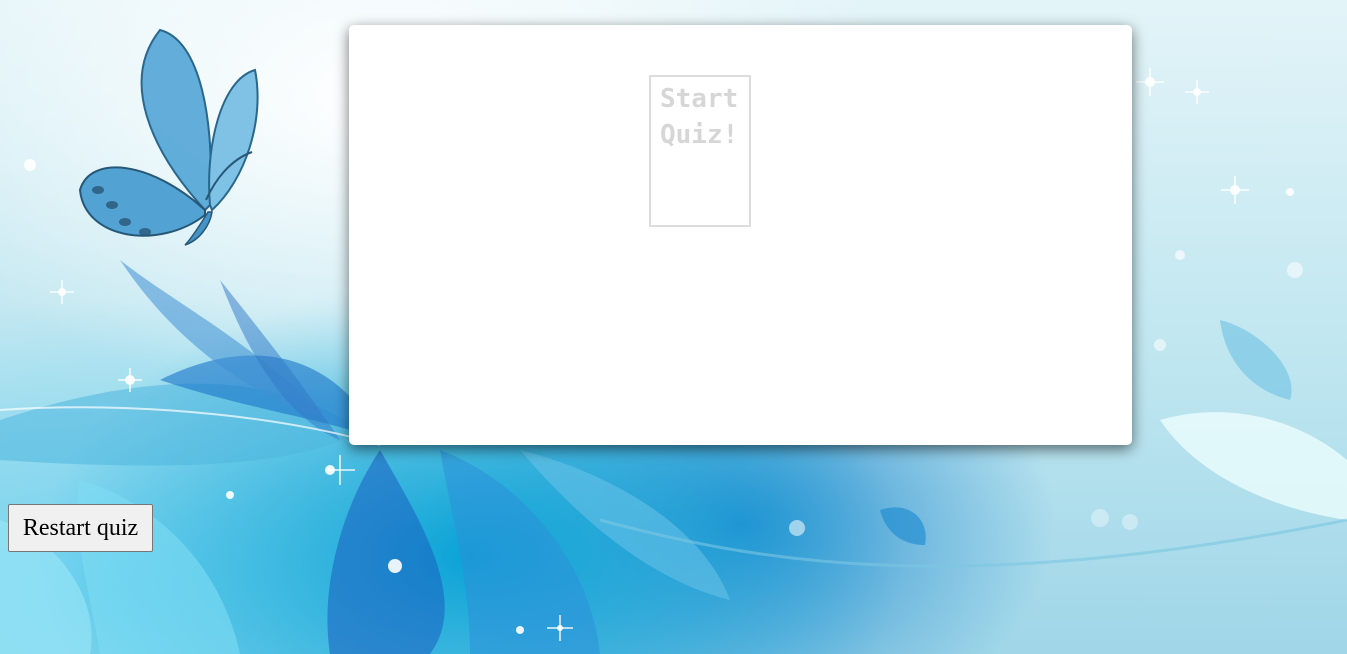  What do you see at coordinates (700, 151) in the screenshot?
I see `start-quiz-button: Start Quiz!` at bounding box center [700, 151].